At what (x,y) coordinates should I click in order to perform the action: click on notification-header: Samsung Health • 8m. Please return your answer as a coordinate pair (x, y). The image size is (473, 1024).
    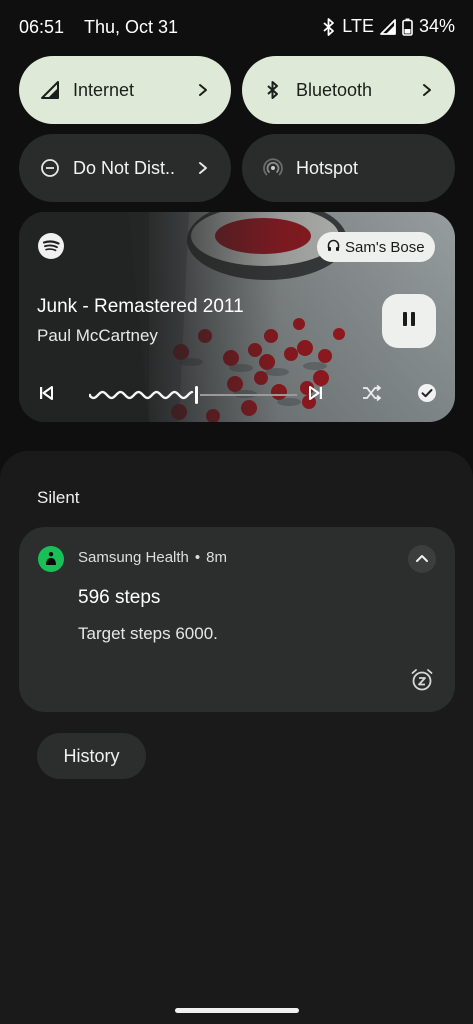
    Looking at the image, I should click on (152, 557).